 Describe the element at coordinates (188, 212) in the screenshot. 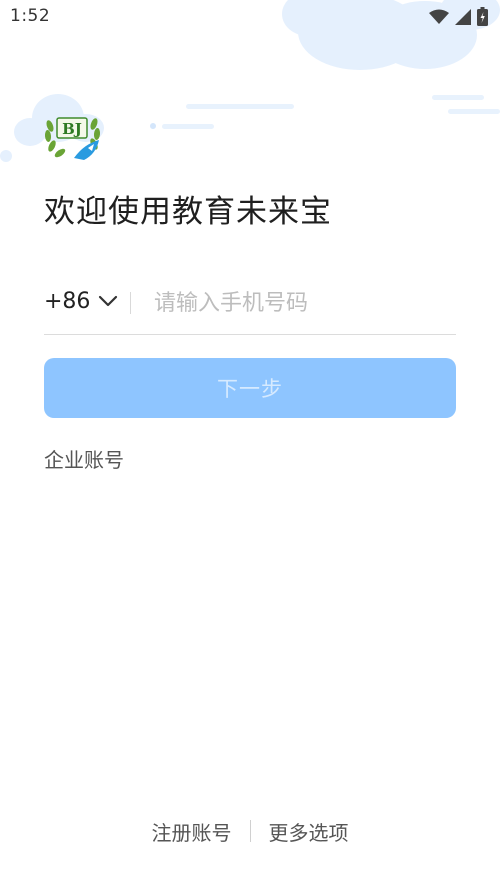

I see `welcome-title: 欢迎使用教育未来宝` at that location.